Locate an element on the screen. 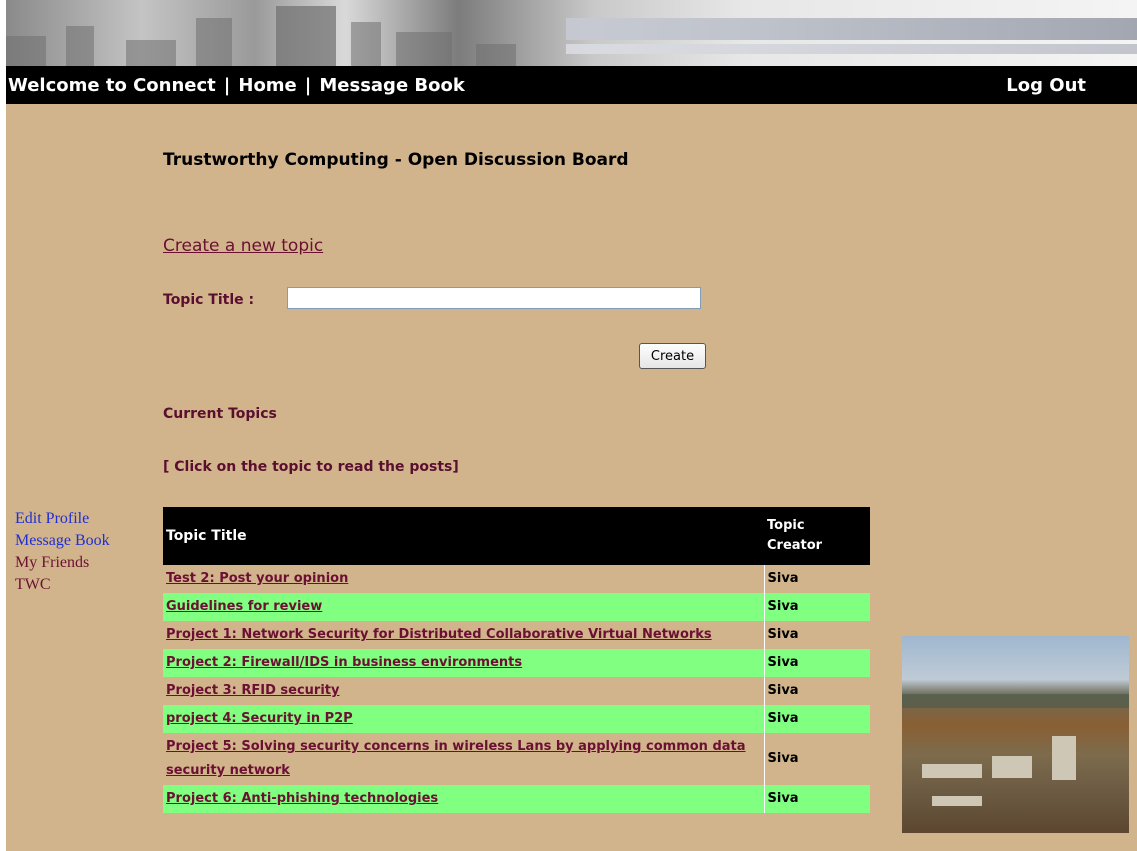 This screenshot has height=851, width=1137. sidebar-item-twc: TWC is located at coordinates (62, 585).